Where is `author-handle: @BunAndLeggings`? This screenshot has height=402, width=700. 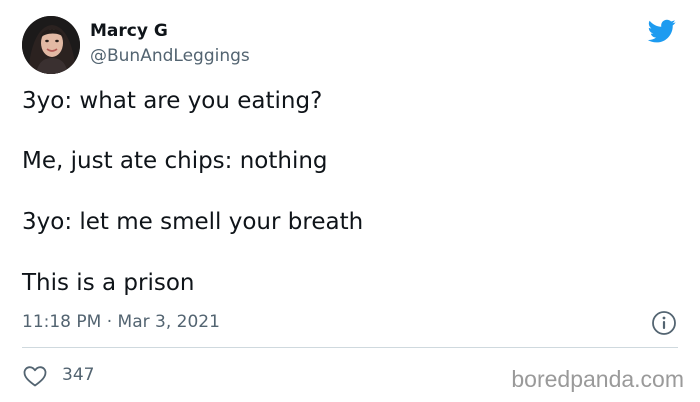 author-handle: @BunAndLeggings is located at coordinates (170, 56).